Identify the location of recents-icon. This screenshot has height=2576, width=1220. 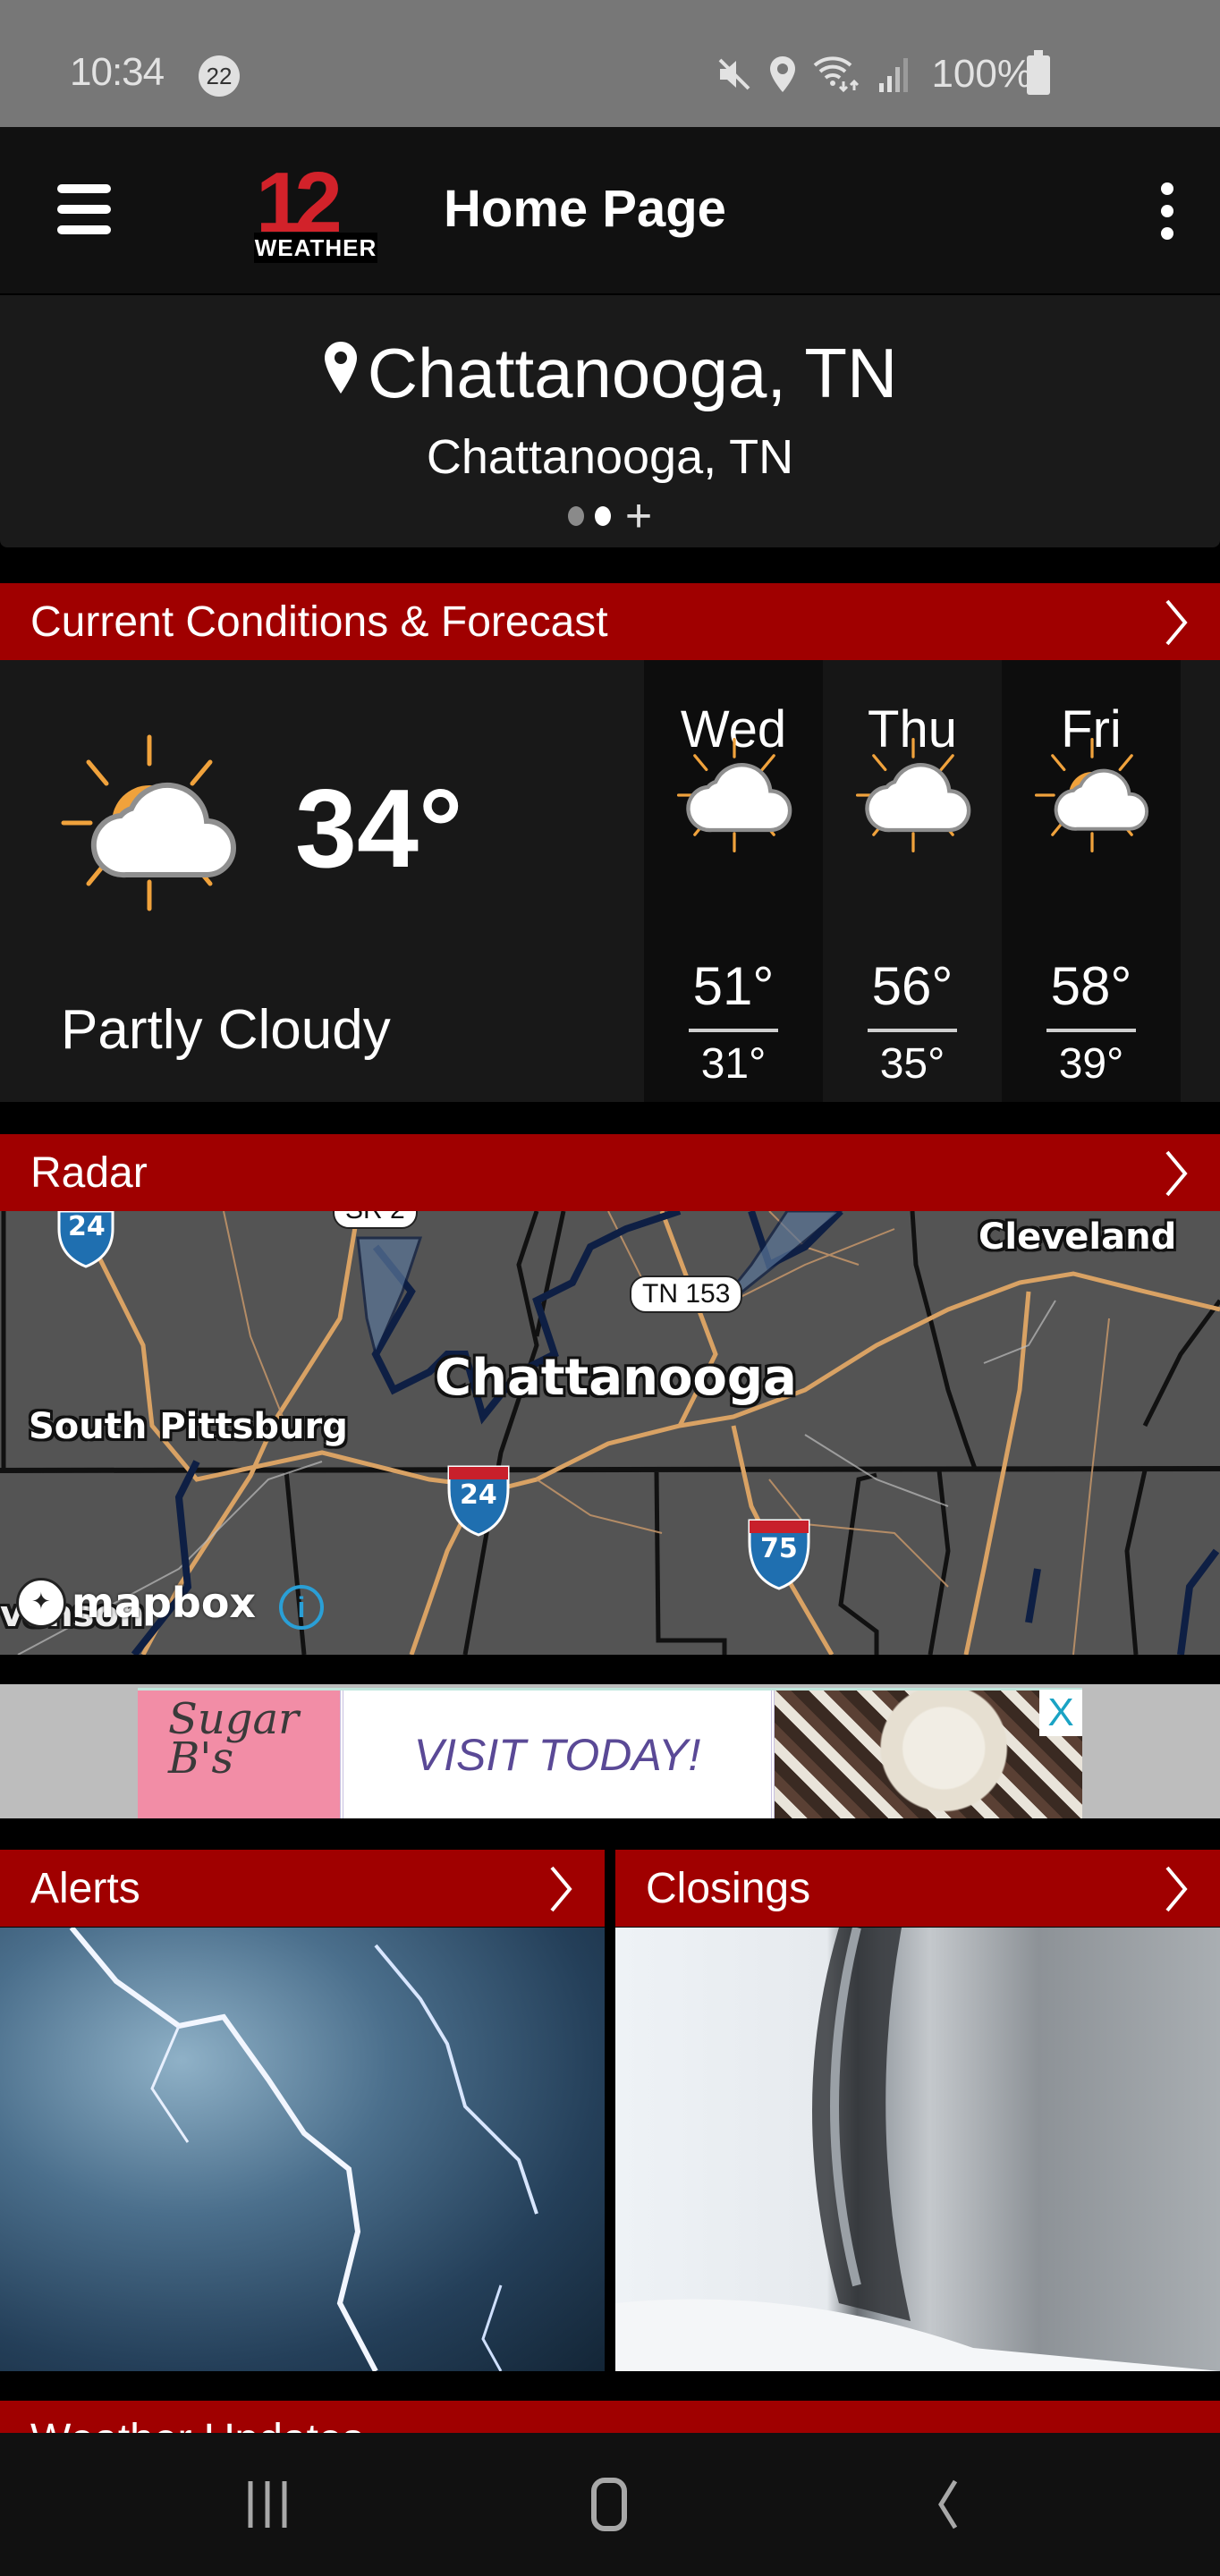
(267, 2504).